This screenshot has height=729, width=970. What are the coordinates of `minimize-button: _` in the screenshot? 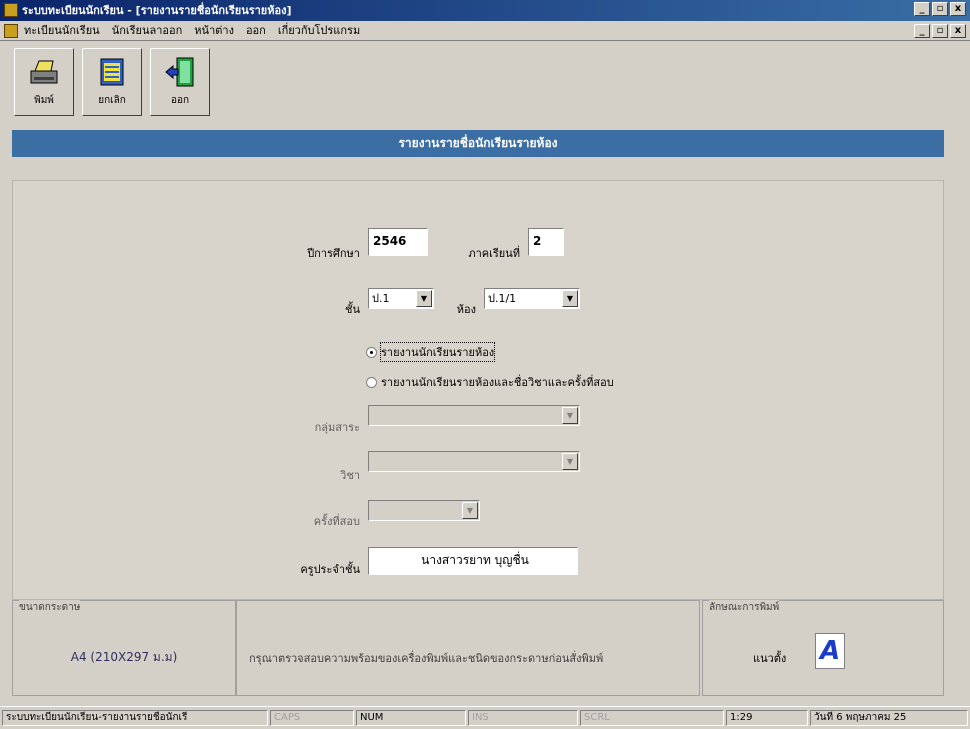 It's located at (922, 9).